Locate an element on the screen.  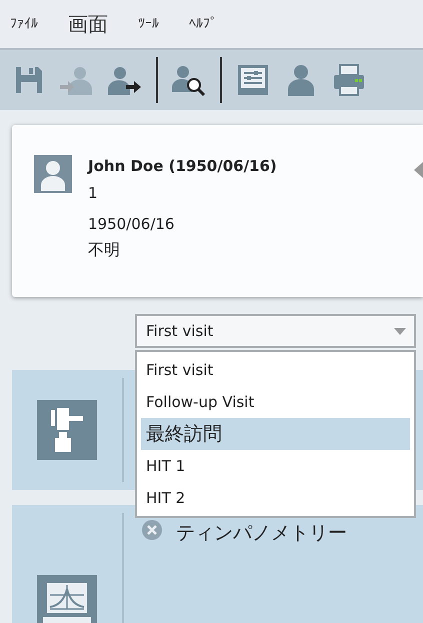
menu-item: ﾍﾙﾌﾟ is located at coordinates (203, 24).